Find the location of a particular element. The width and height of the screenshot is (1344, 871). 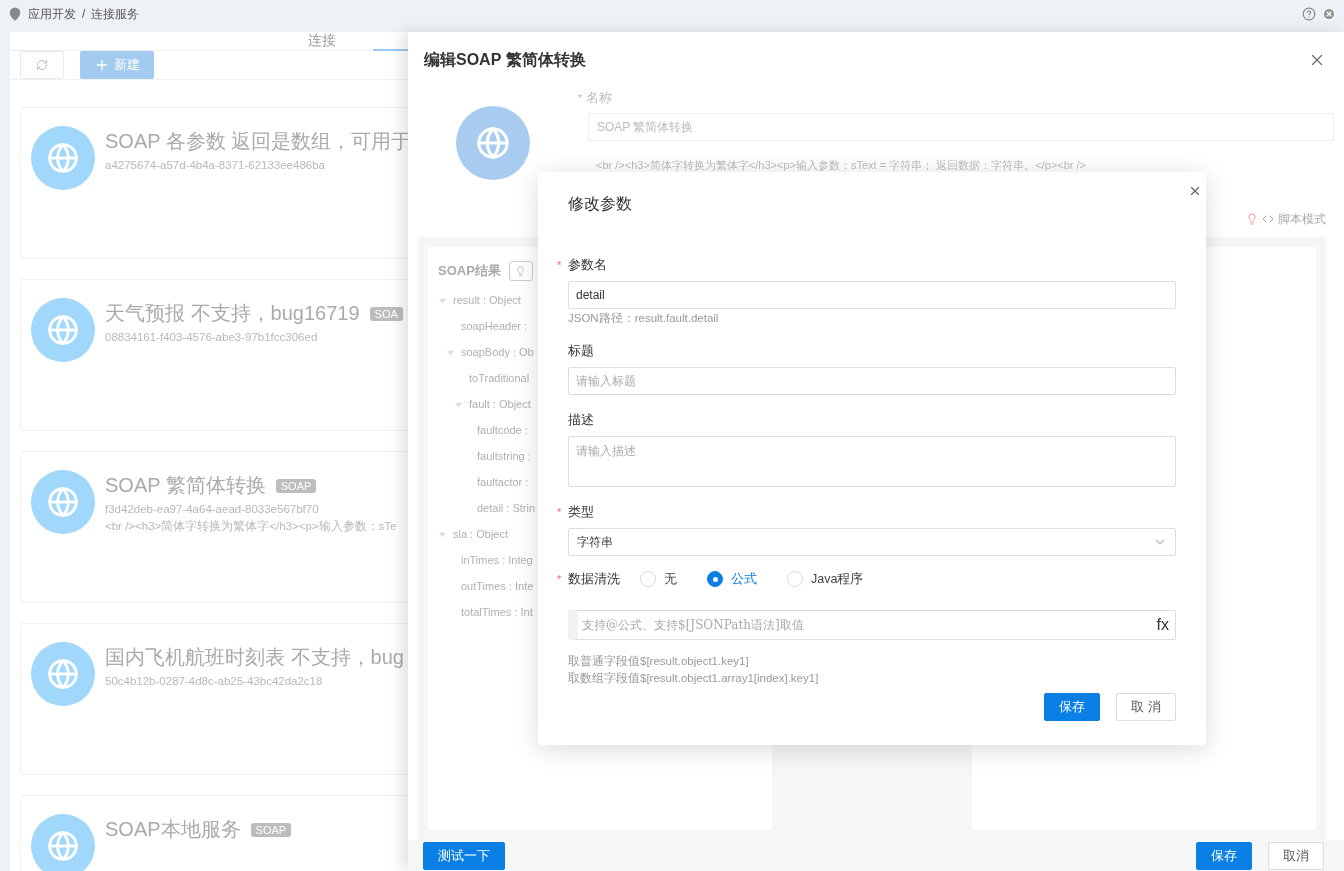

field-label: 描述 is located at coordinates (581, 420).